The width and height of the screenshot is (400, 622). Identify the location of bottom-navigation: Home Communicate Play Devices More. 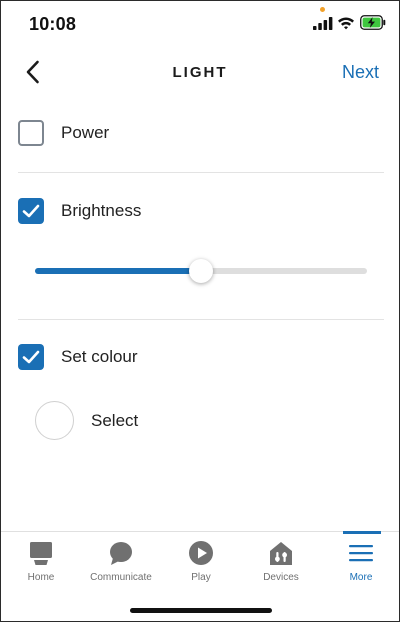
(200, 561).